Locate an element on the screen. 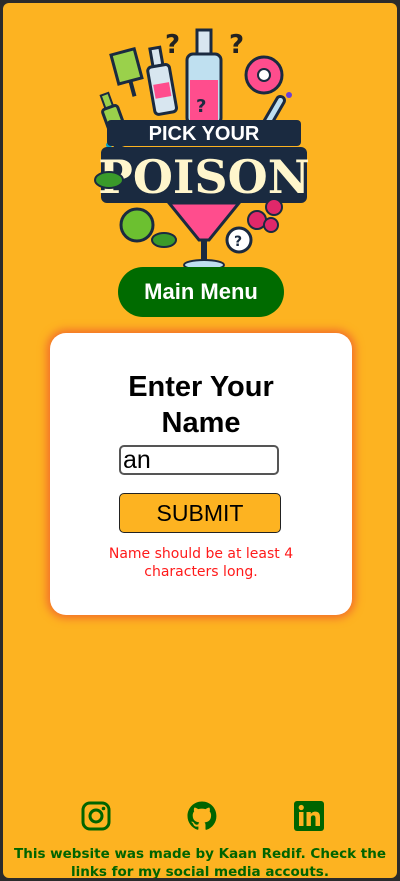 This screenshot has height=881, width=400. main-menu-button: Main Menu is located at coordinates (201, 292).